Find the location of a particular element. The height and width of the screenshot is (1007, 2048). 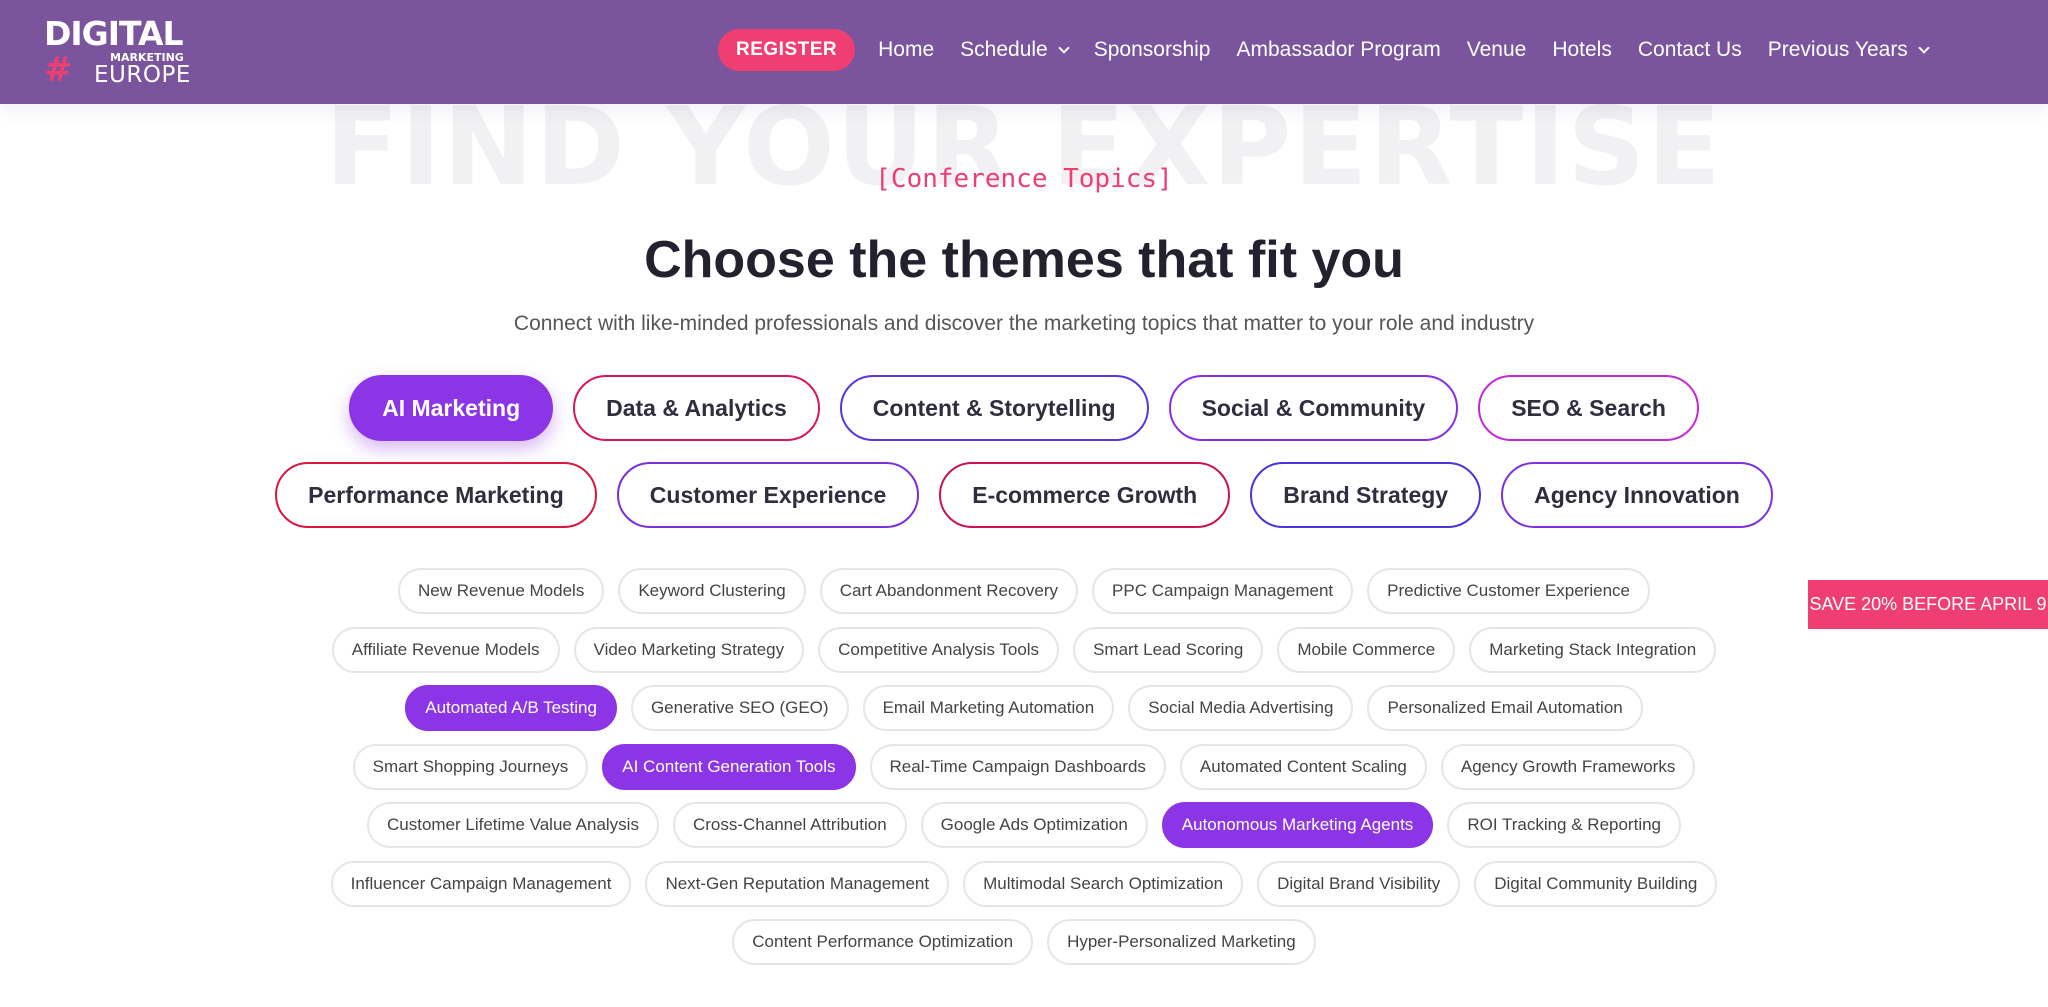

nav-label: Sponsorship is located at coordinates (1152, 49).